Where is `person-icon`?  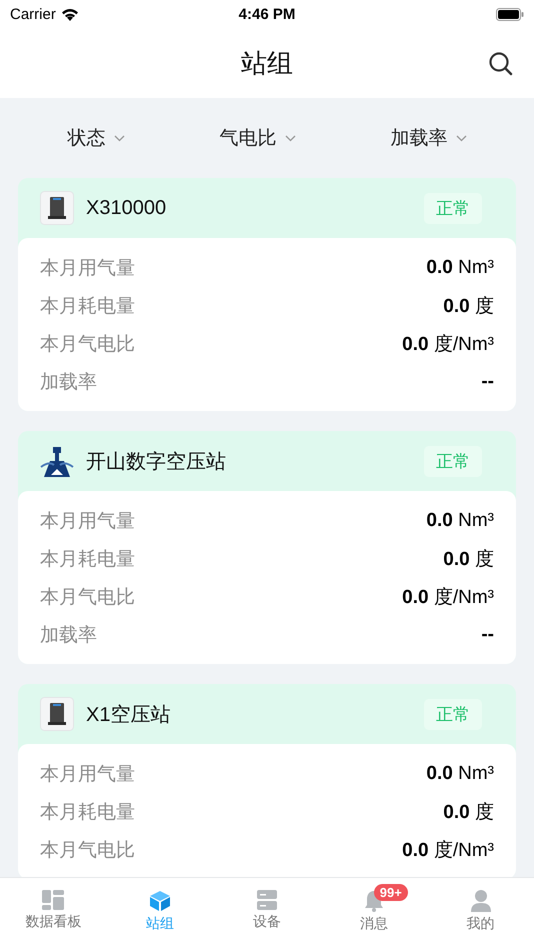
person-icon is located at coordinates (480, 901).